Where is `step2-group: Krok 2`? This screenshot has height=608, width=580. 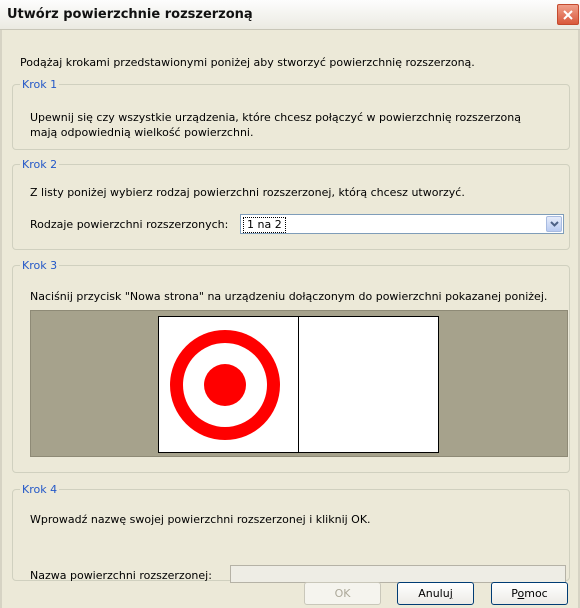 step2-group: Krok 2 is located at coordinates (291, 204).